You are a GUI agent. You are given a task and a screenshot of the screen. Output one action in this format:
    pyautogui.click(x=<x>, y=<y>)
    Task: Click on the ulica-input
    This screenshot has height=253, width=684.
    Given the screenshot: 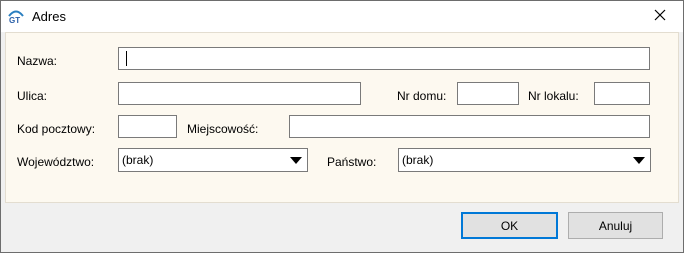 What is the action you would take?
    pyautogui.click(x=239, y=93)
    